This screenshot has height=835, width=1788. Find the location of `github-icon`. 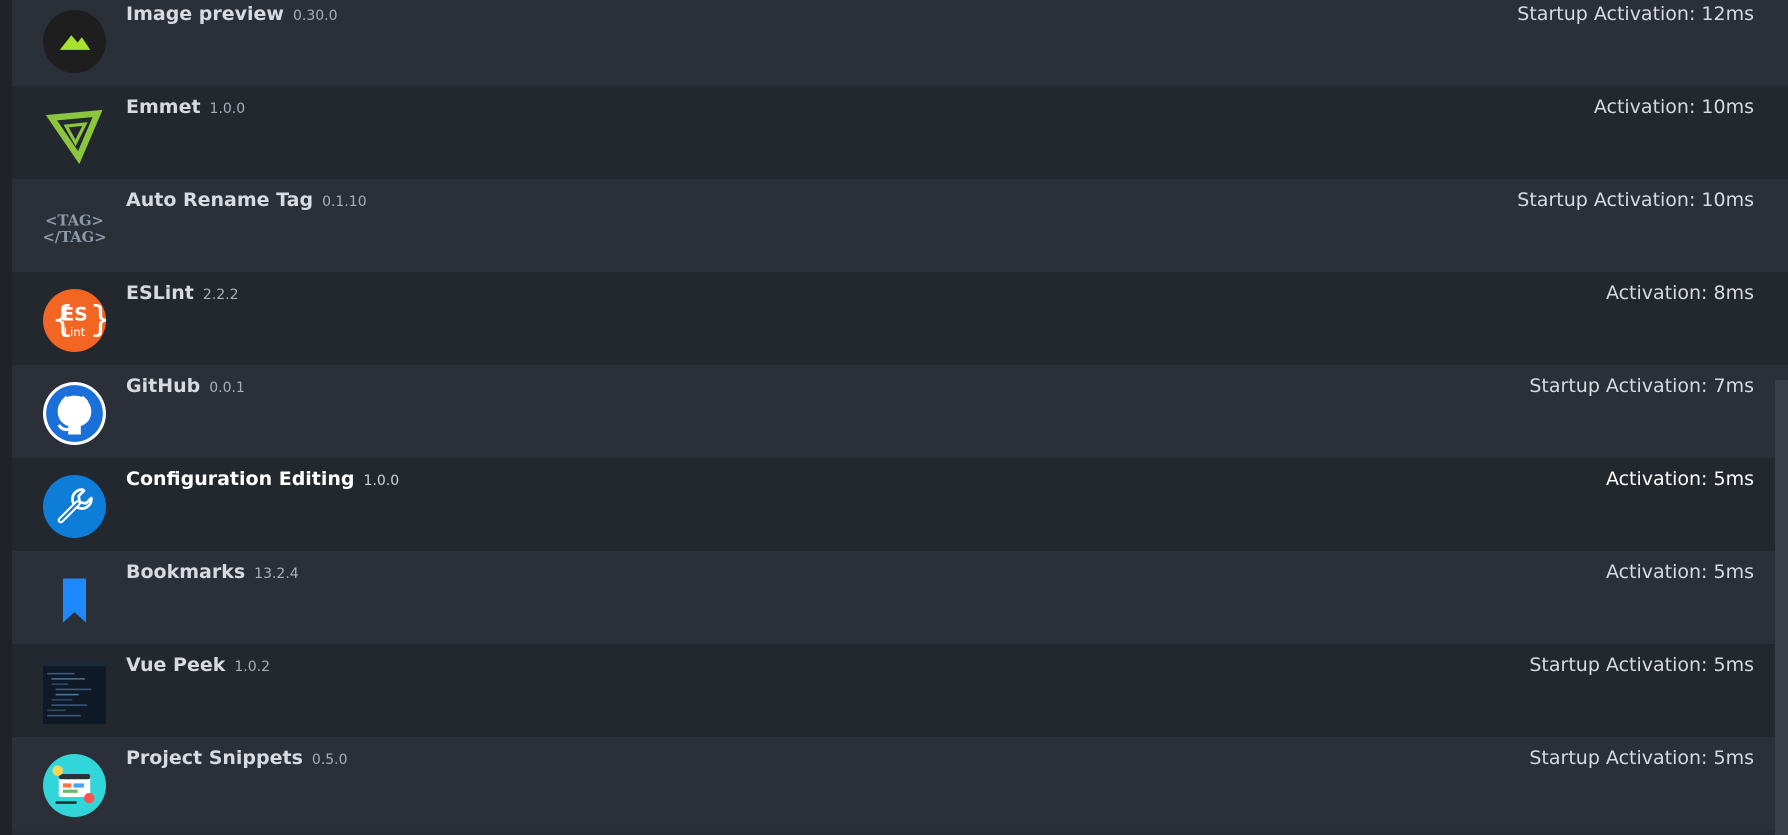

github-icon is located at coordinates (74, 413).